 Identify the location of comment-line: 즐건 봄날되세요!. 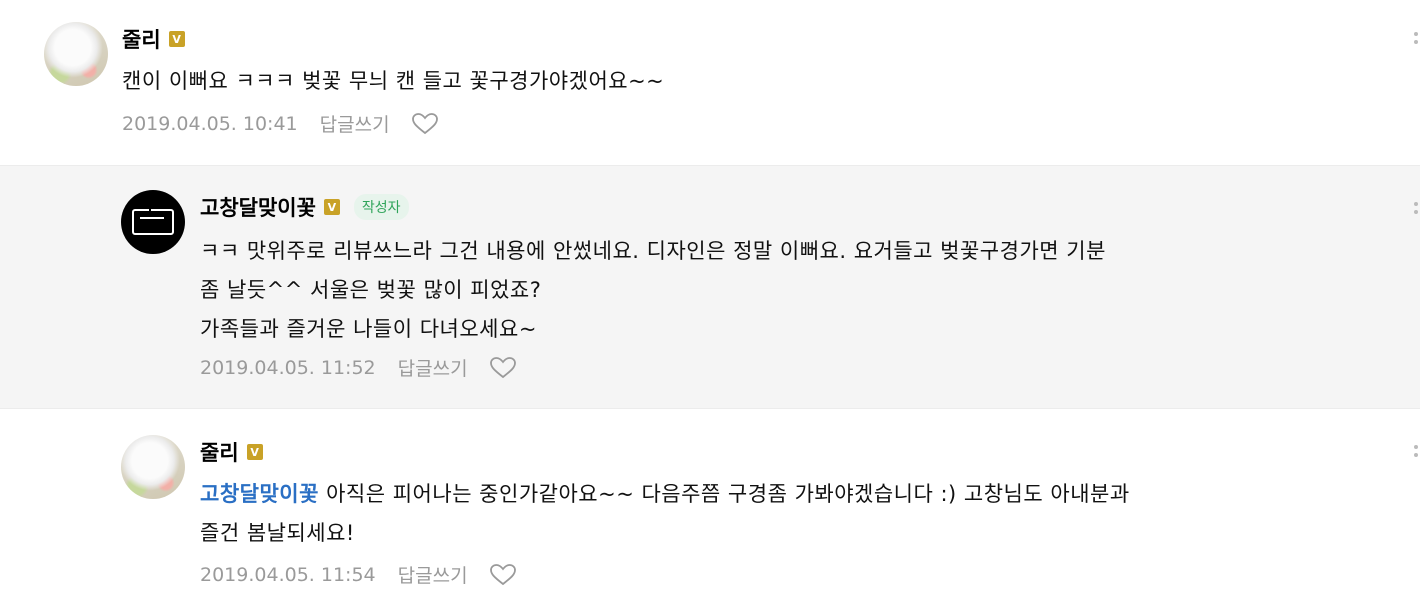
(277, 533).